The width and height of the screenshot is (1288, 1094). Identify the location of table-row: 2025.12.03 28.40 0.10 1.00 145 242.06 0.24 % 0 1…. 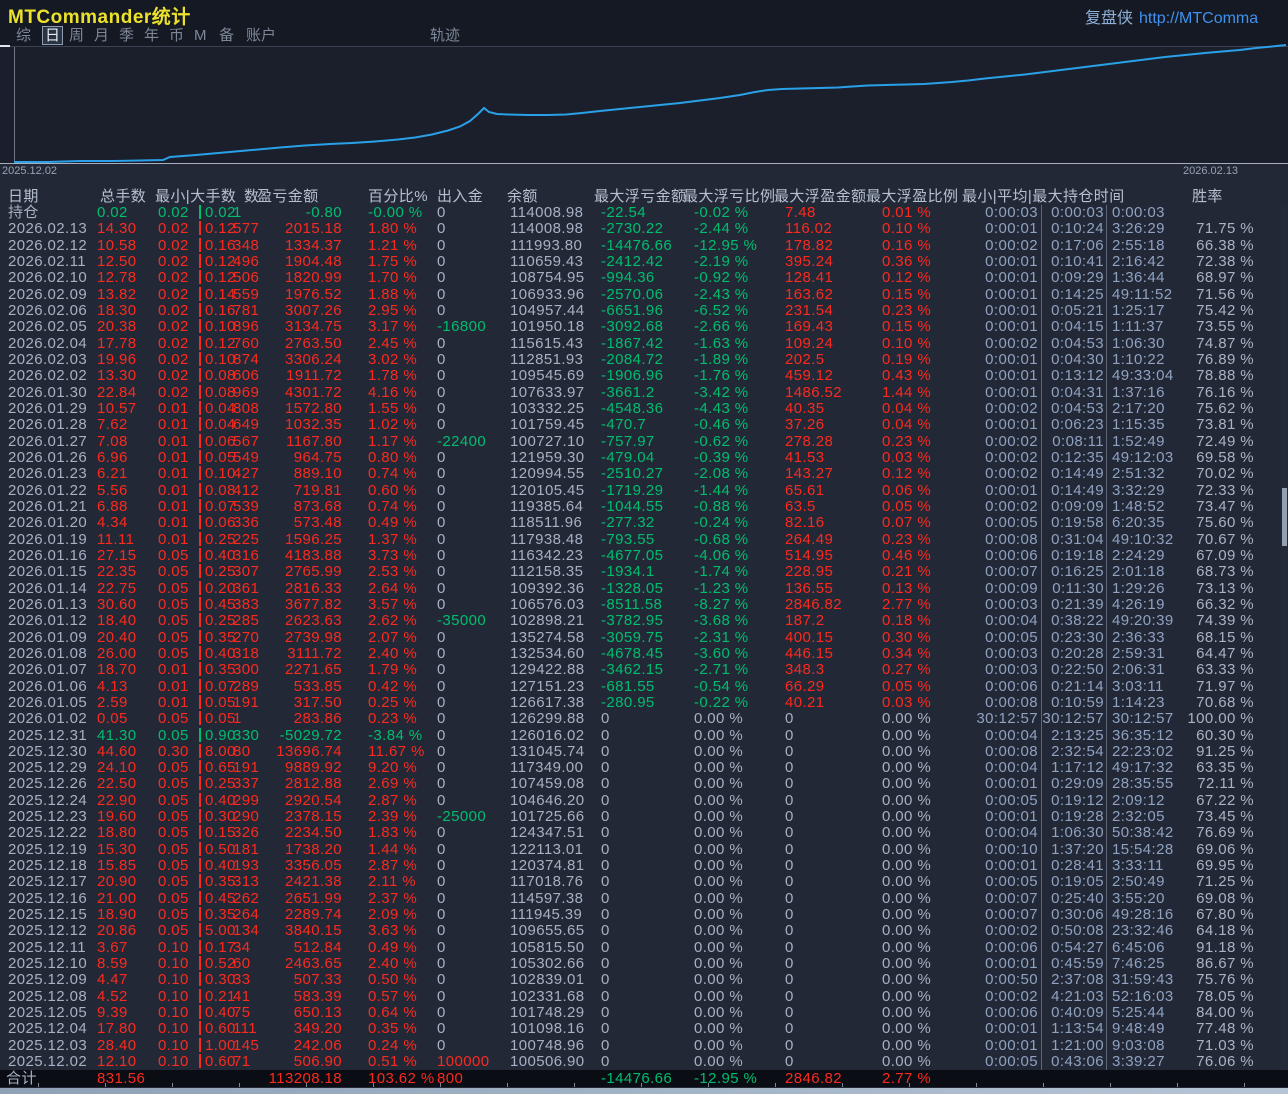
(644, 1046).